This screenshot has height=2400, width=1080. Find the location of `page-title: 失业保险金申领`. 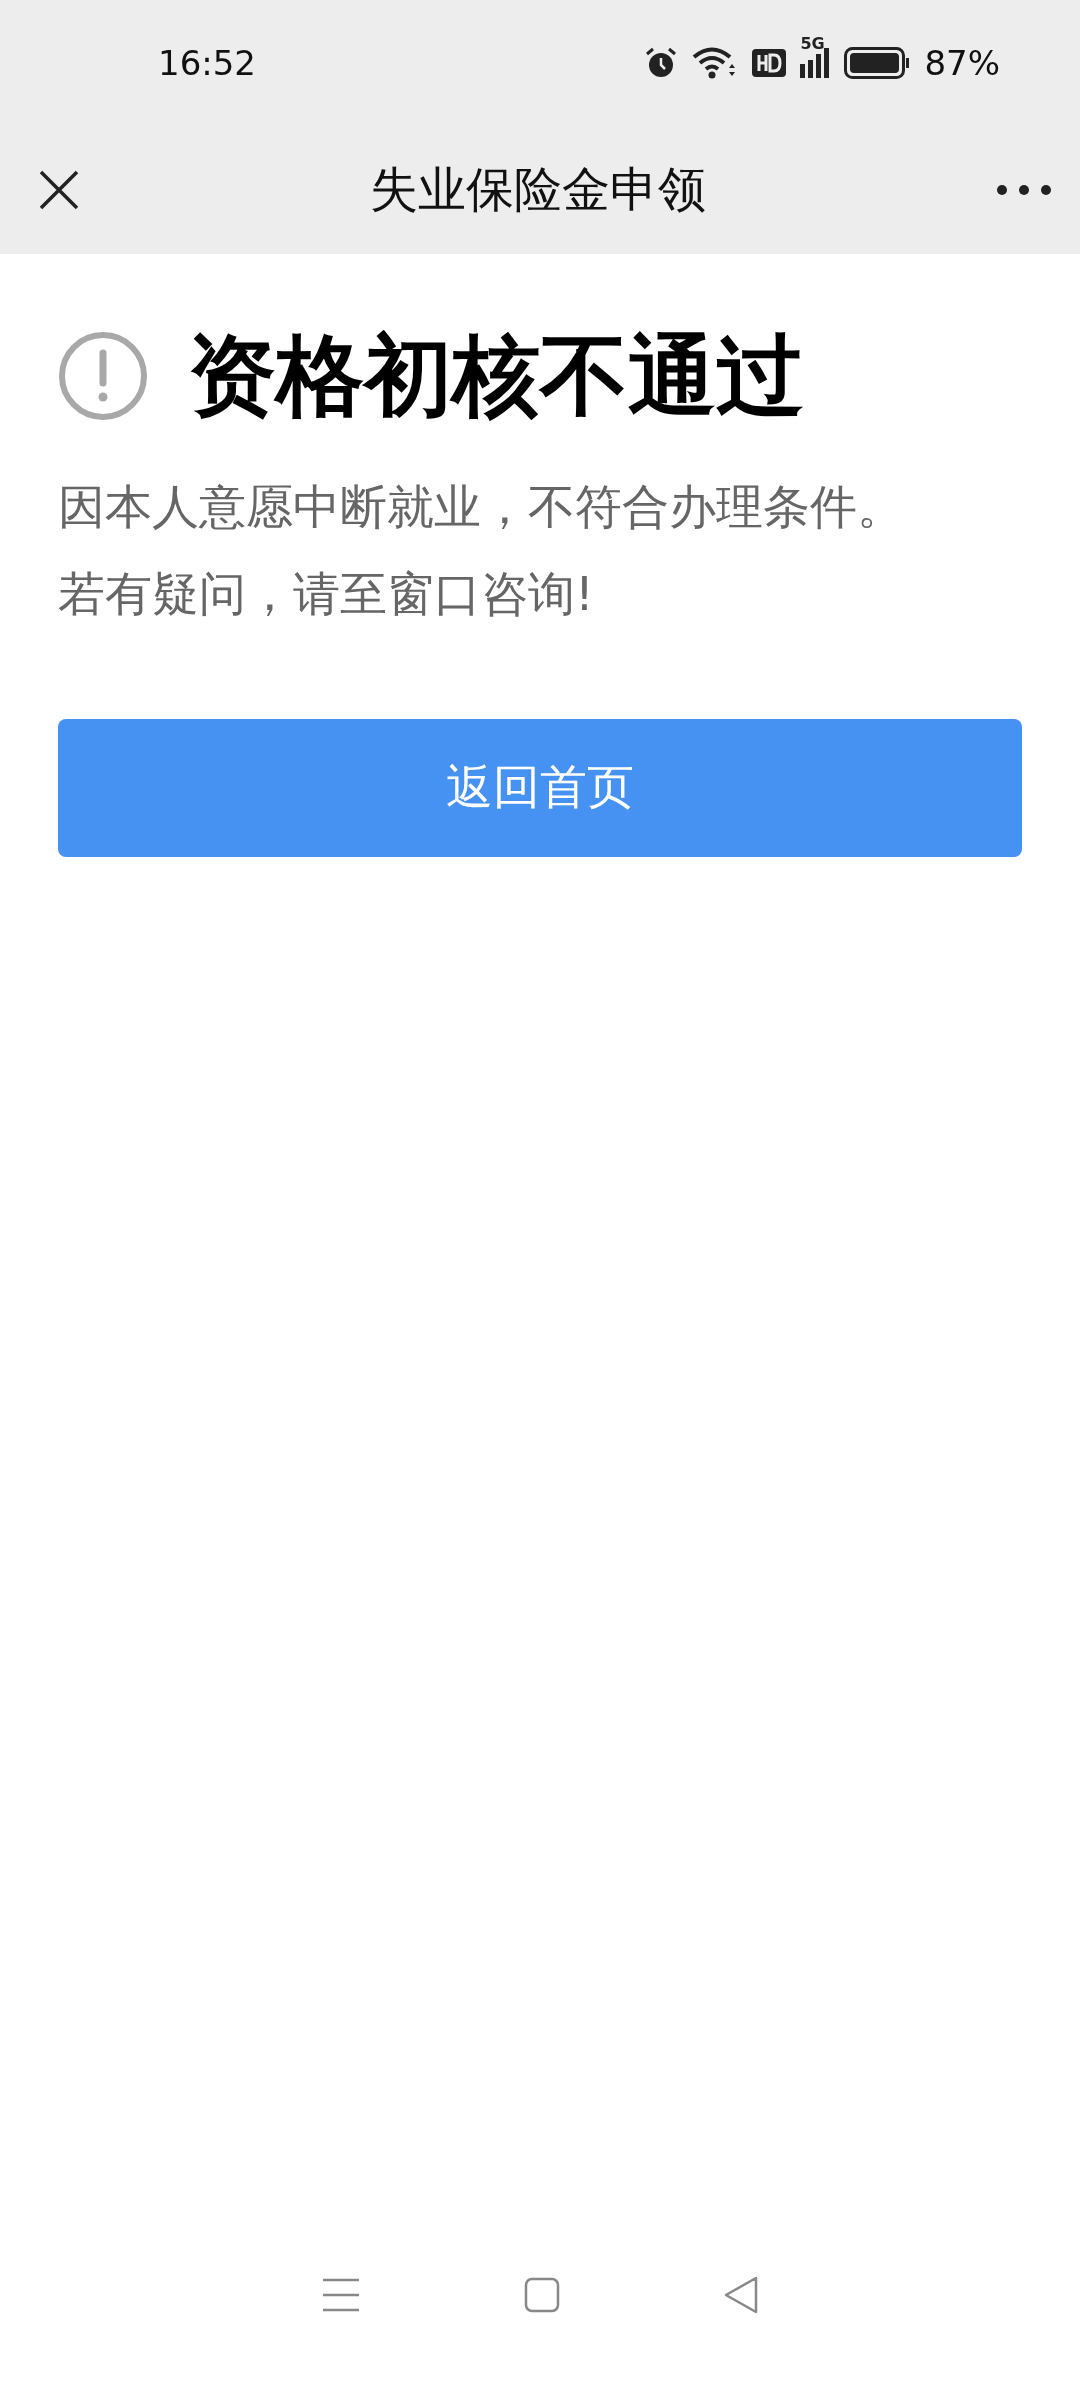

page-title: 失业保险金申领 is located at coordinates (538, 189).